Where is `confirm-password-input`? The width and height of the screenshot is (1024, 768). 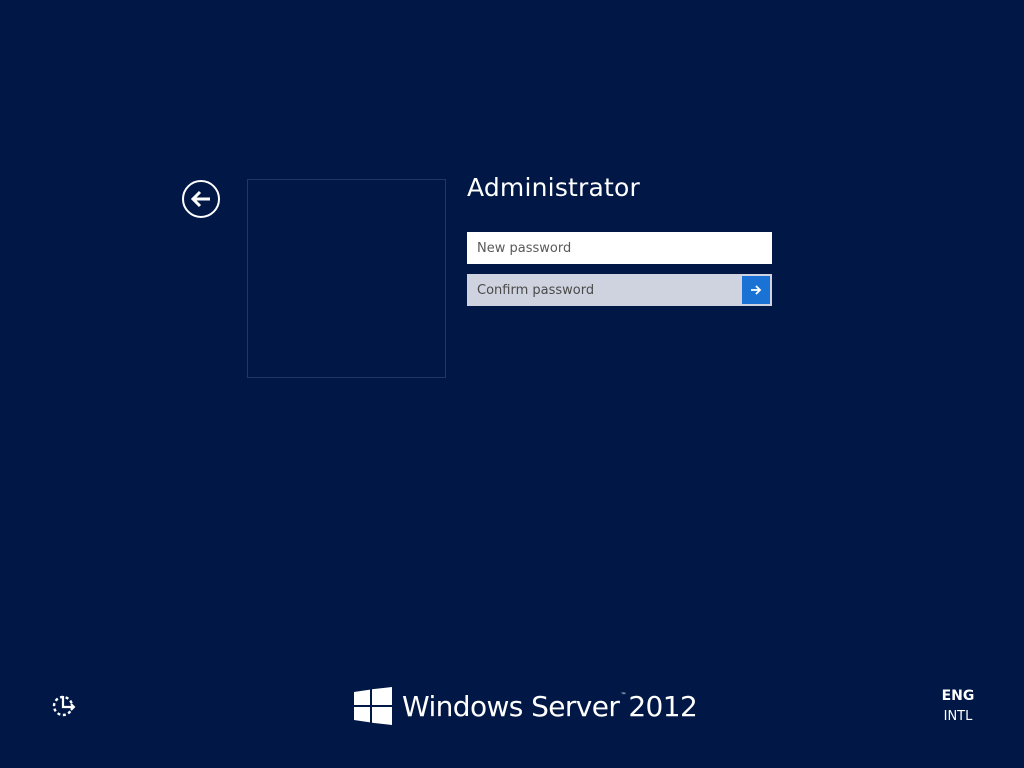
confirm-password-input is located at coordinates (604, 290).